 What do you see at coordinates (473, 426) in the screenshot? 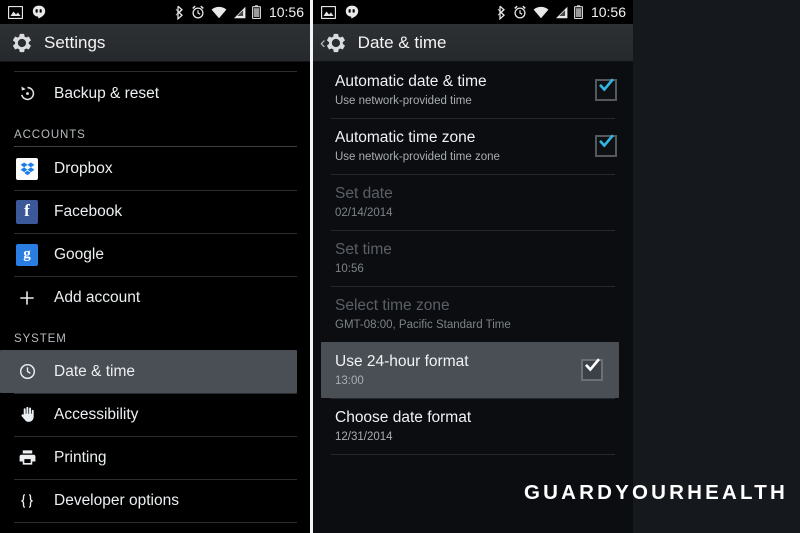
I see `setting-row-choose-date-format: Choose date format 12/31/2014` at bounding box center [473, 426].